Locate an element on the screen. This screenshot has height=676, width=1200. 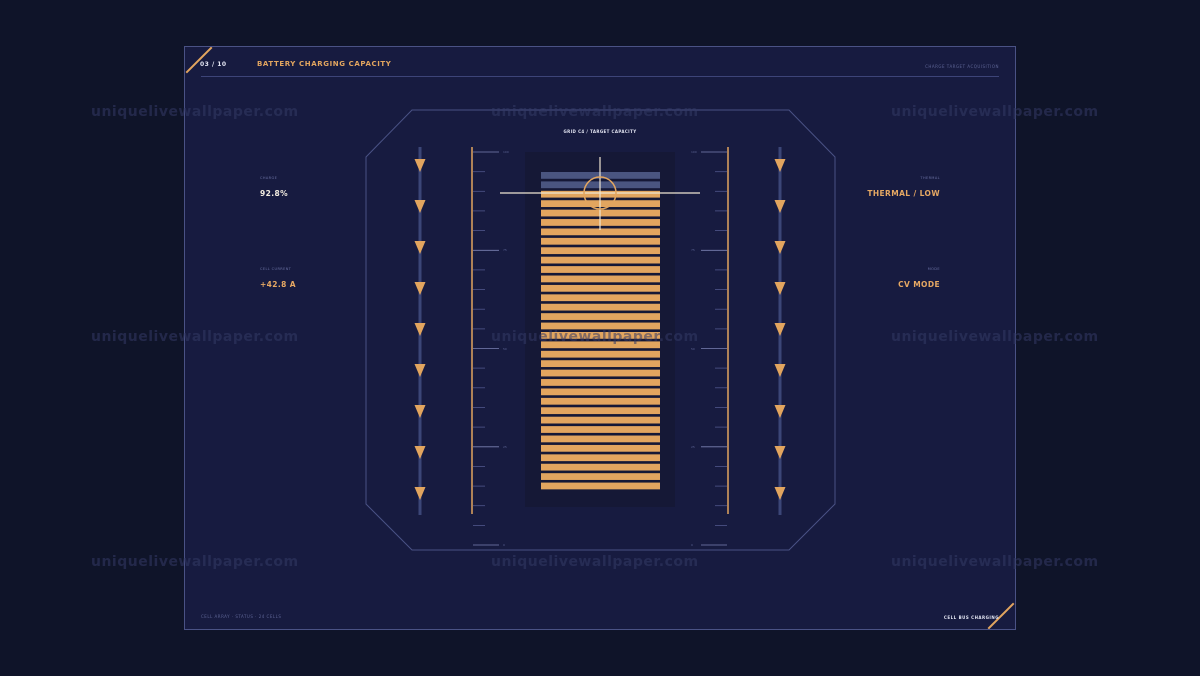
scale-label-right: 0 is located at coordinates (692, 545).